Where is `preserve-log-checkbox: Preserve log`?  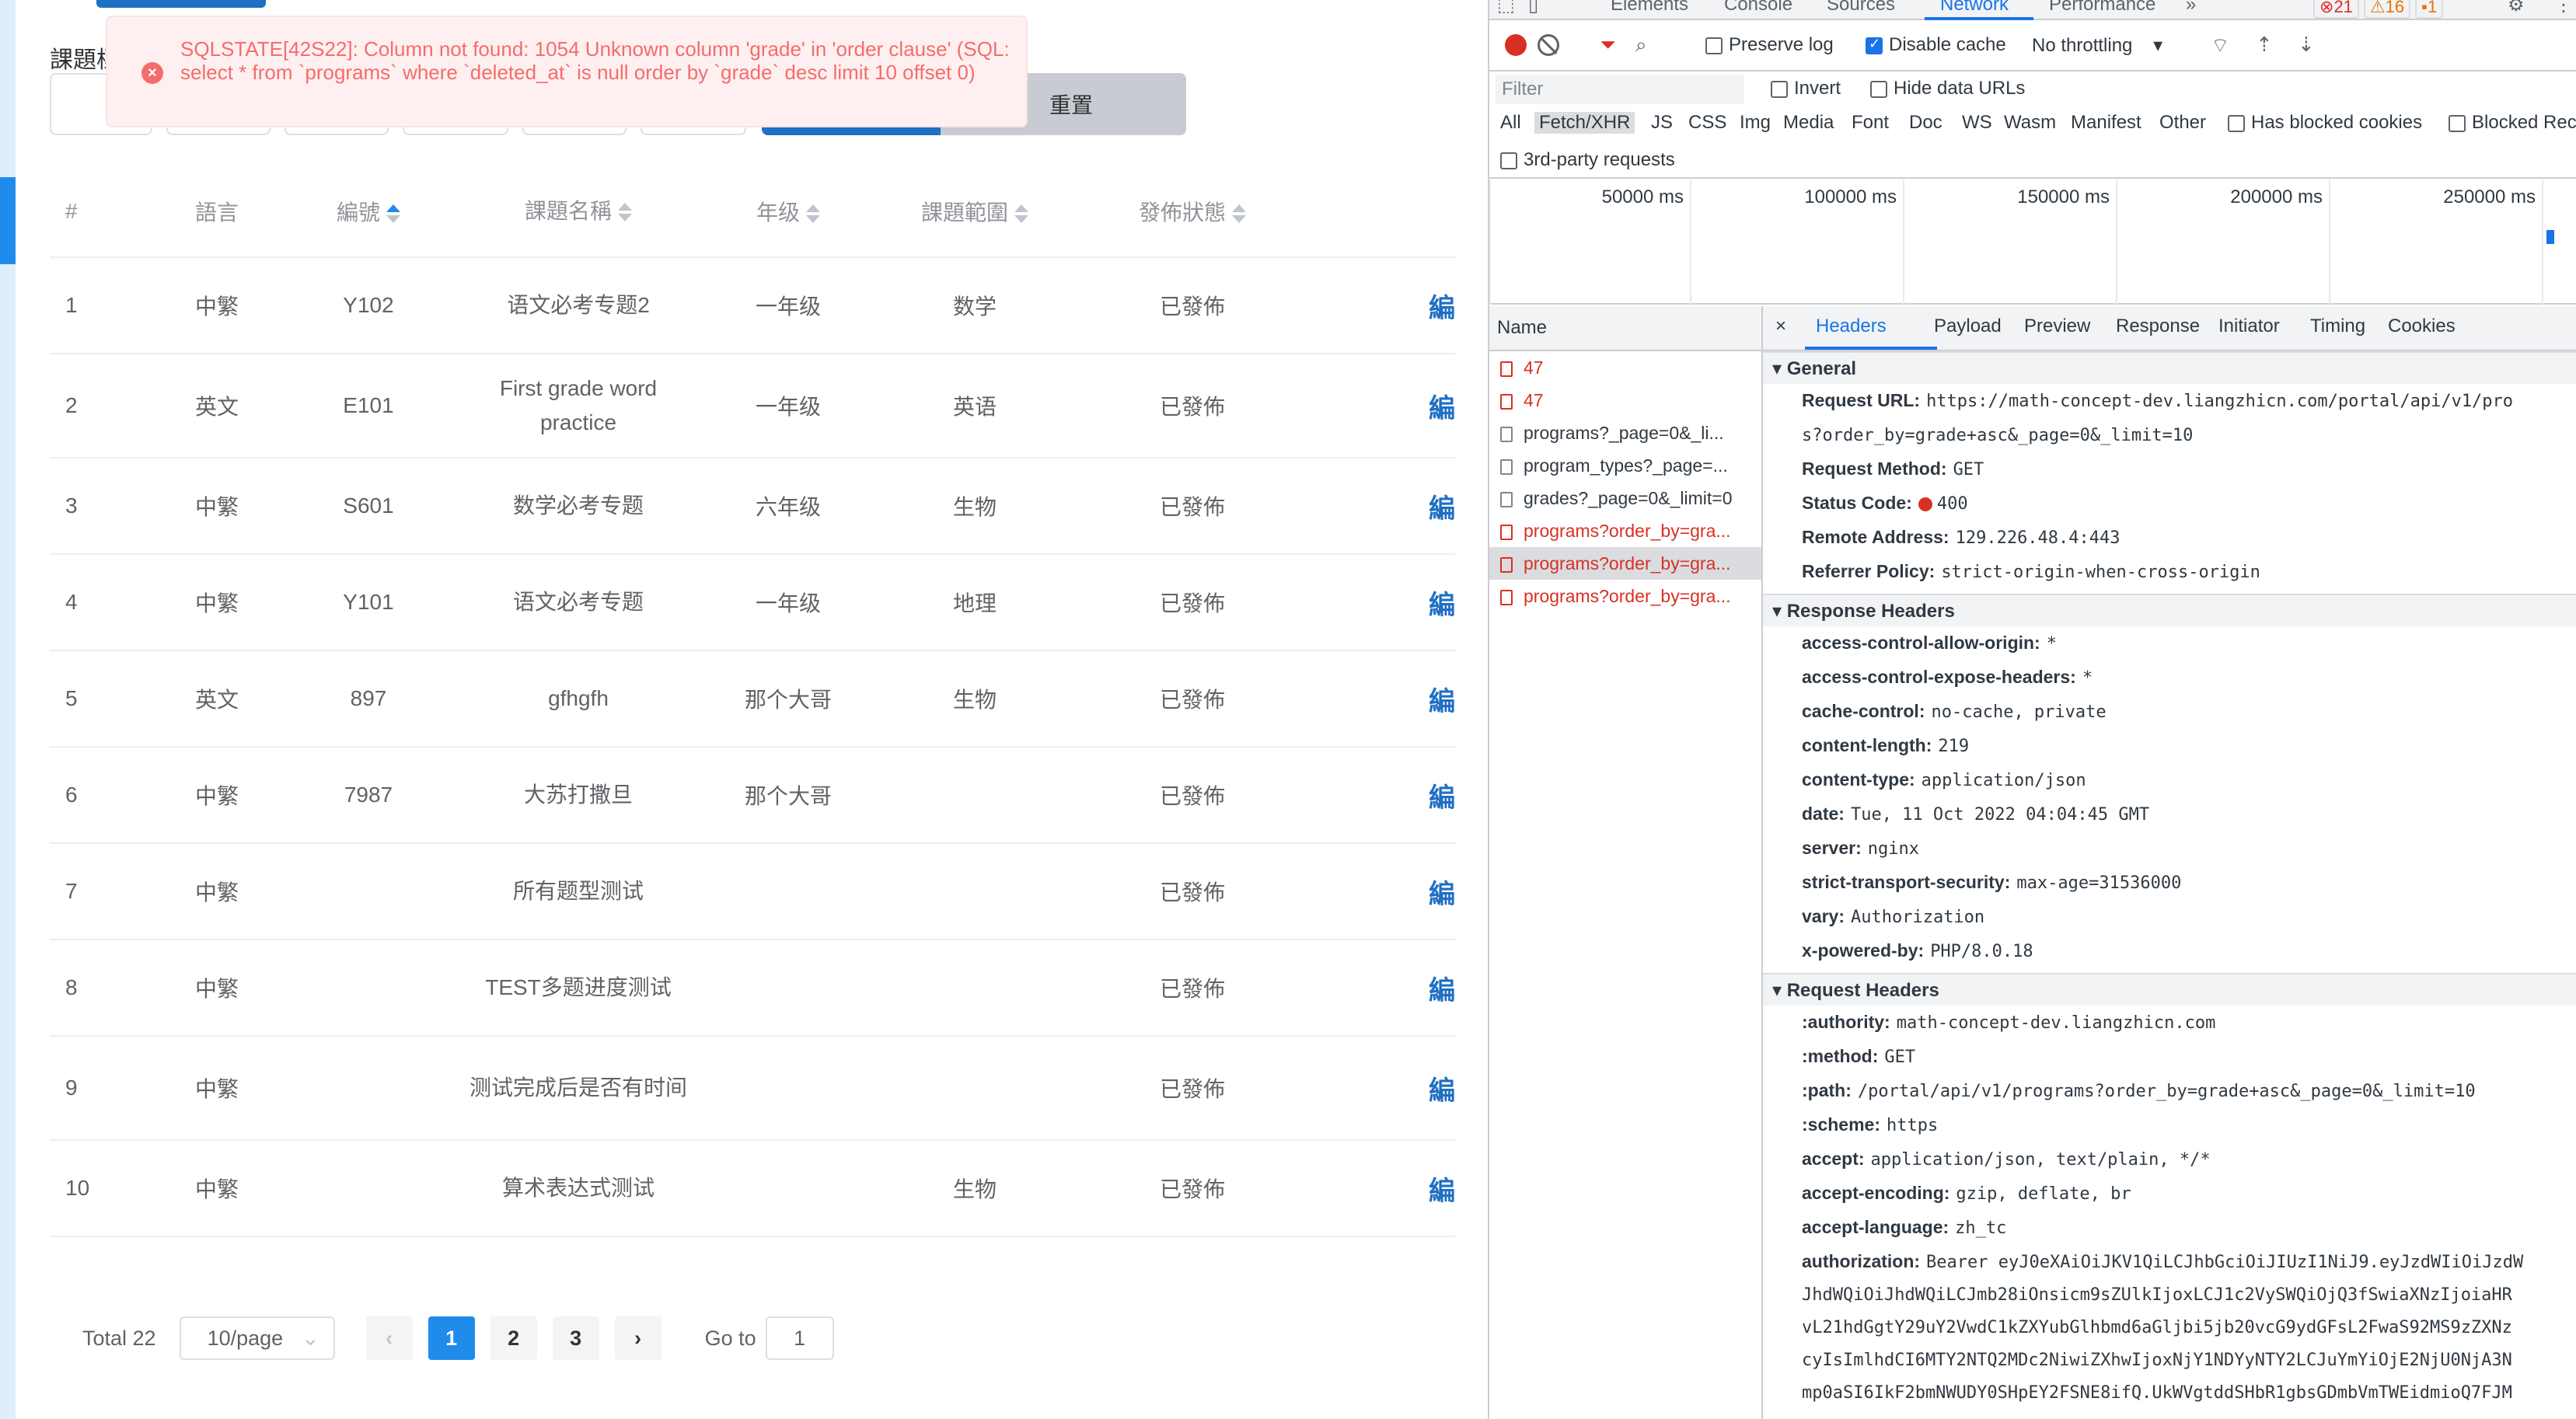
preserve-log-checkbox: Preserve log is located at coordinates (1770, 45).